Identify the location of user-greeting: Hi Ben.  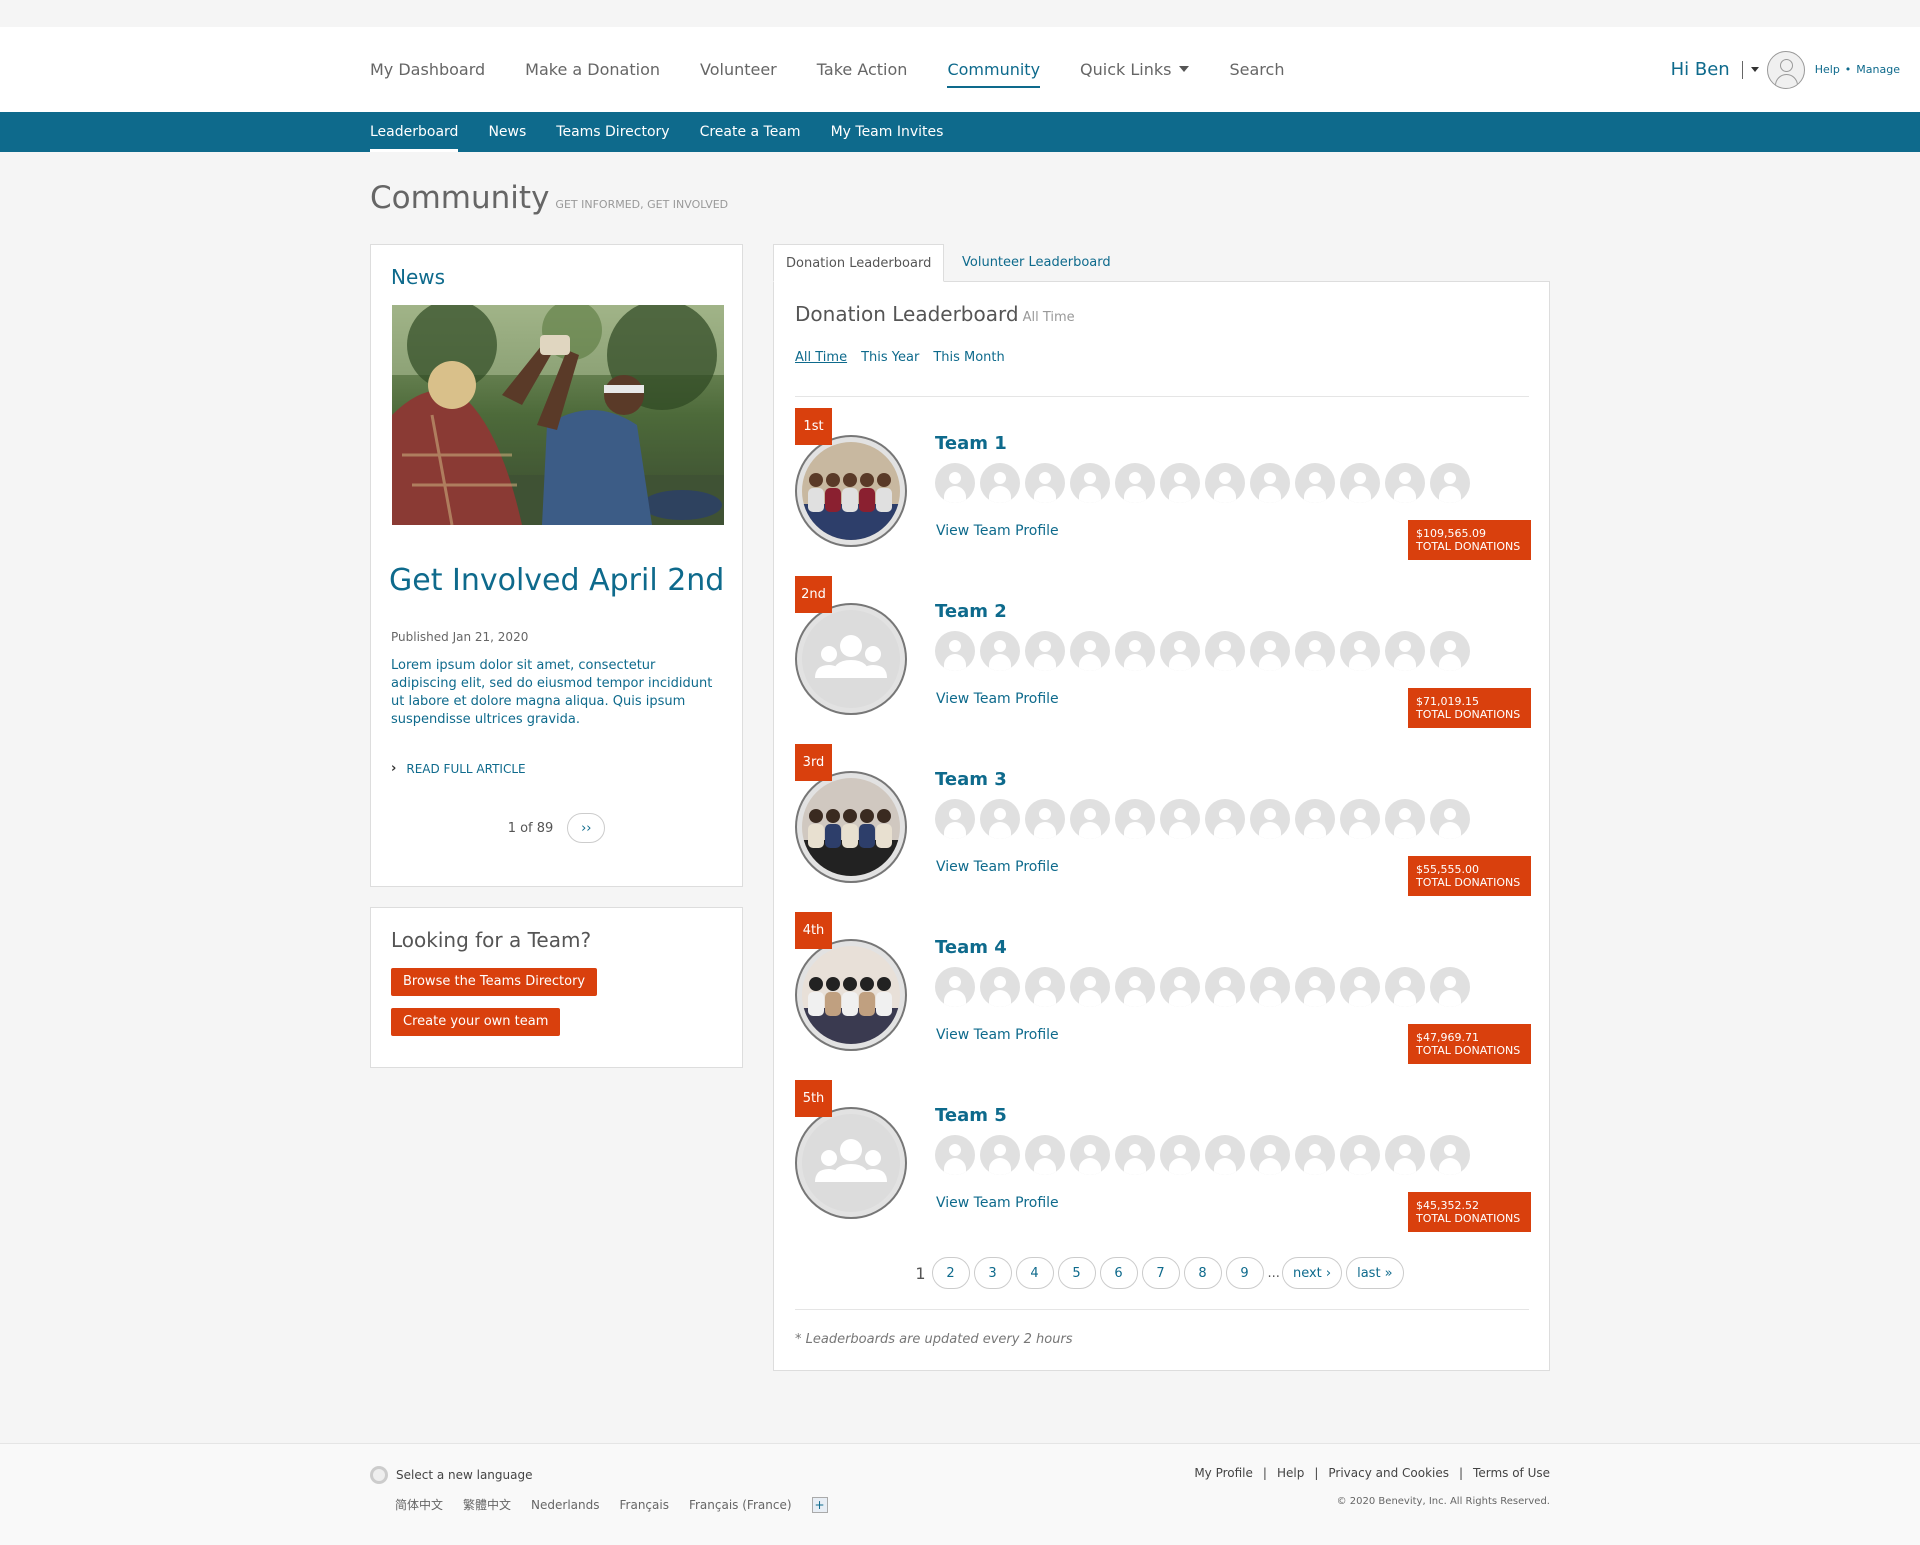
(1700, 69).